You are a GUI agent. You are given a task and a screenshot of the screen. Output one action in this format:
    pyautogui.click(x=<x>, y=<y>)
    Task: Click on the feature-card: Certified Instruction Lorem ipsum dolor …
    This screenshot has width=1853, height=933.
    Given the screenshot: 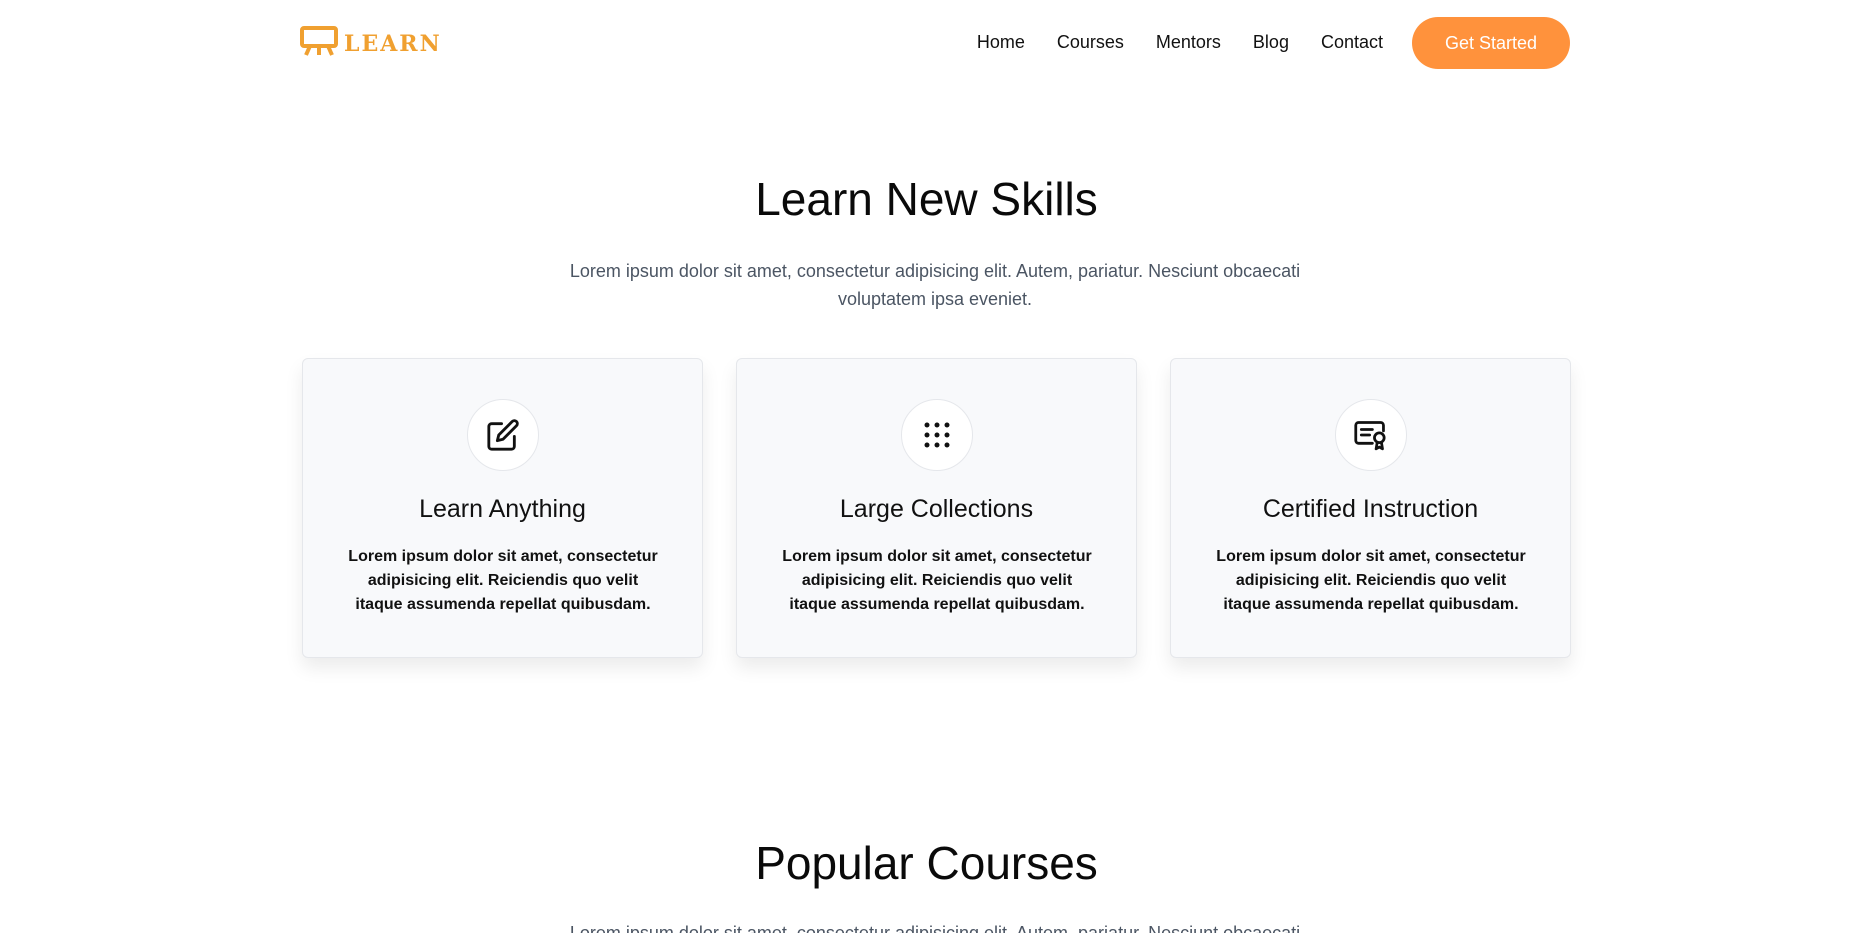 What is the action you would take?
    pyautogui.click(x=1370, y=508)
    